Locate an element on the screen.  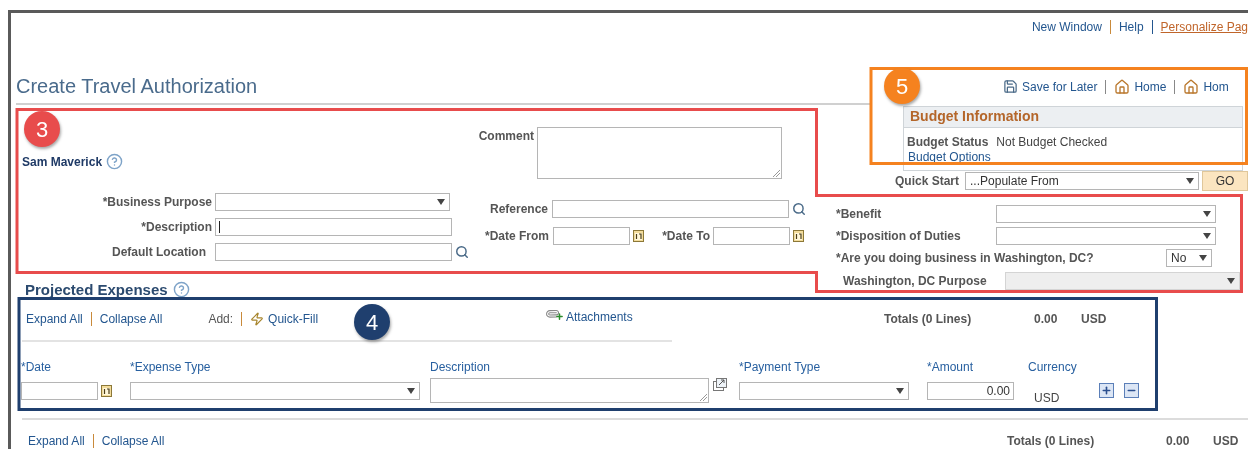
top-link: New Window is located at coordinates (1066, 26).